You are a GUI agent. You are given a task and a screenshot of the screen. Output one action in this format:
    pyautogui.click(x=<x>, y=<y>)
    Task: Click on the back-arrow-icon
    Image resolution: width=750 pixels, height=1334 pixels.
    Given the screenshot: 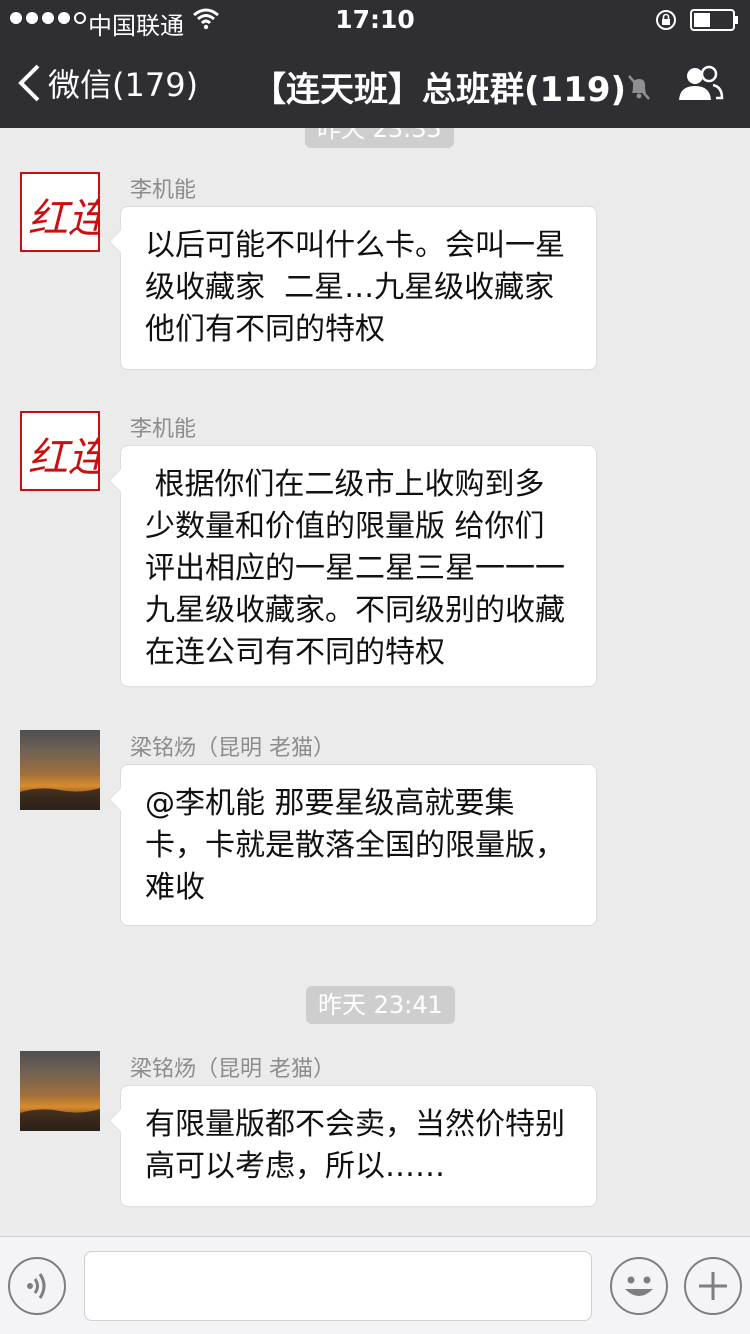 What is the action you would take?
    pyautogui.click(x=29, y=83)
    